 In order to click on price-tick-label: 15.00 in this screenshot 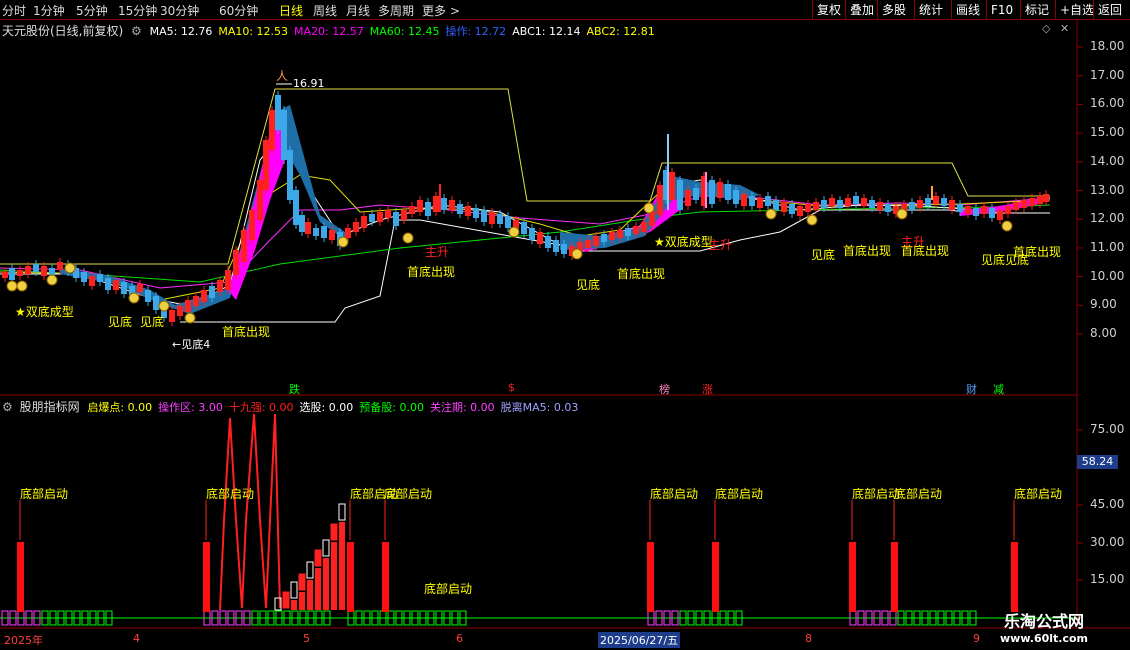, I will do `click(1107, 132)`.